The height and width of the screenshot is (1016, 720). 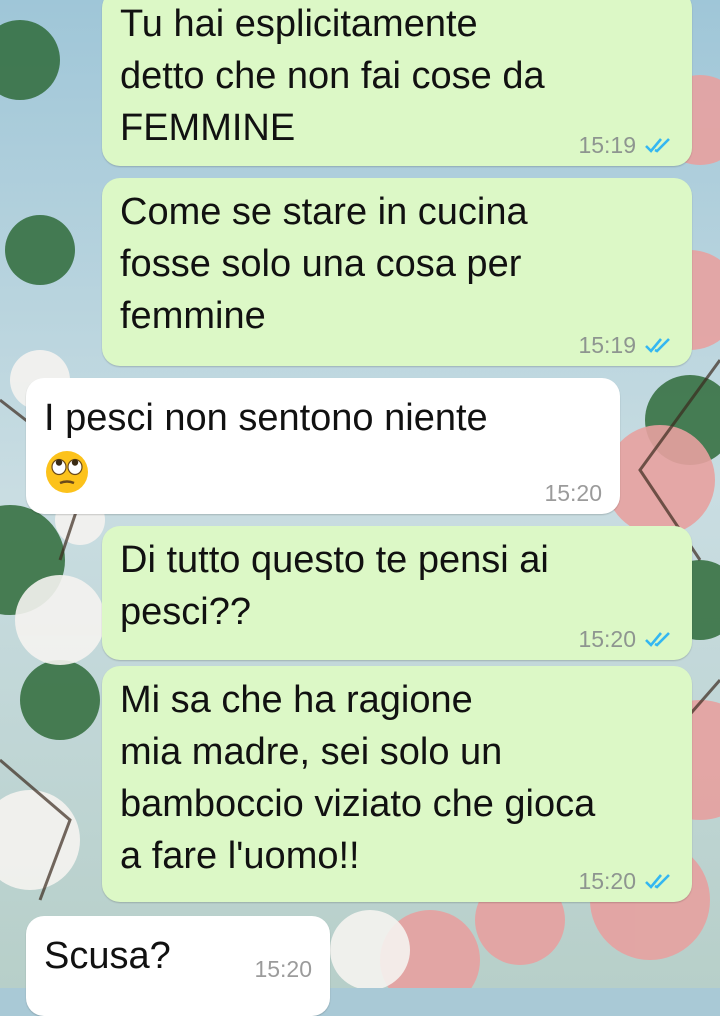 I want to click on message-bubble-incoming: I pesci non sentono niente 15:20, so click(x=323, y=446).